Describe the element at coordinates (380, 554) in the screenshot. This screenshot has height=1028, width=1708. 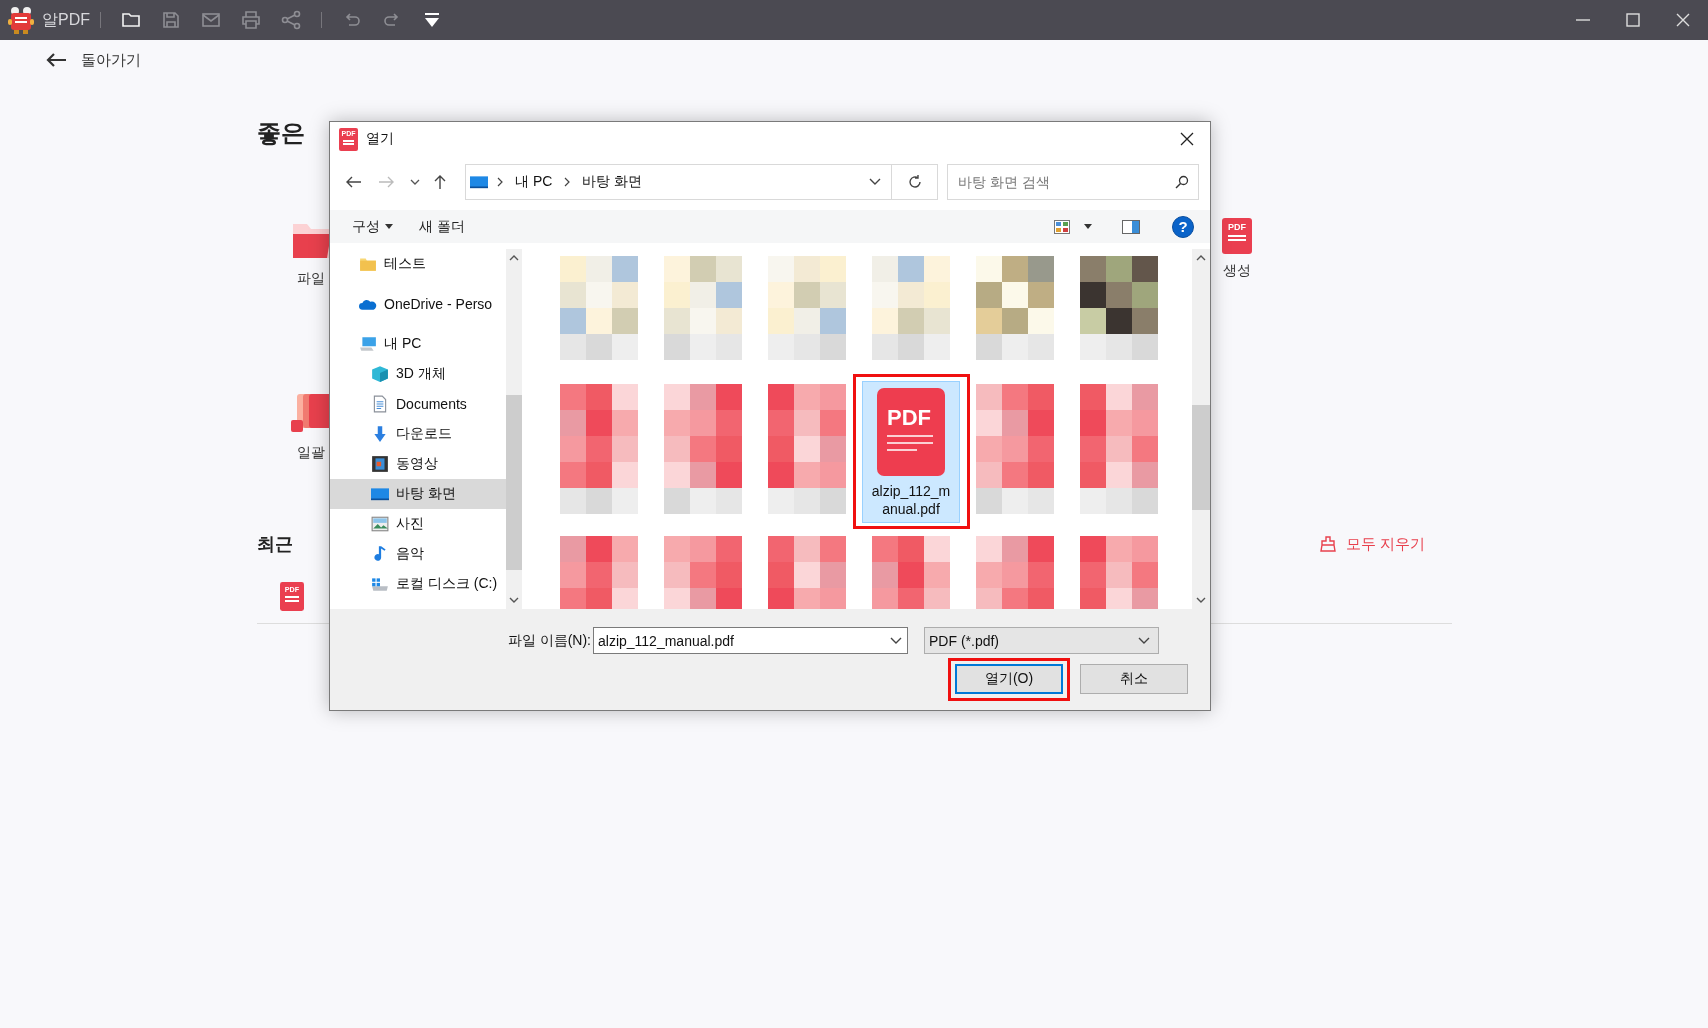
I see `music-icon` at that location.